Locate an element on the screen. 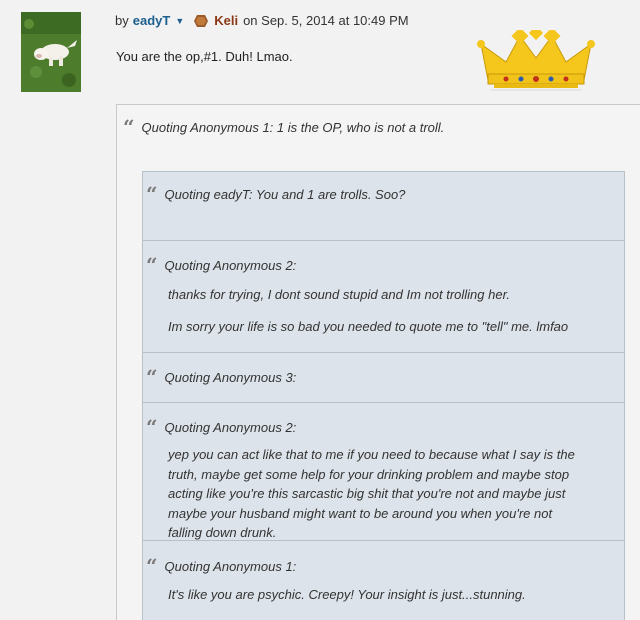 This screenshot has height=620, width=640. avatar-image is located at coordinates (51, 52).